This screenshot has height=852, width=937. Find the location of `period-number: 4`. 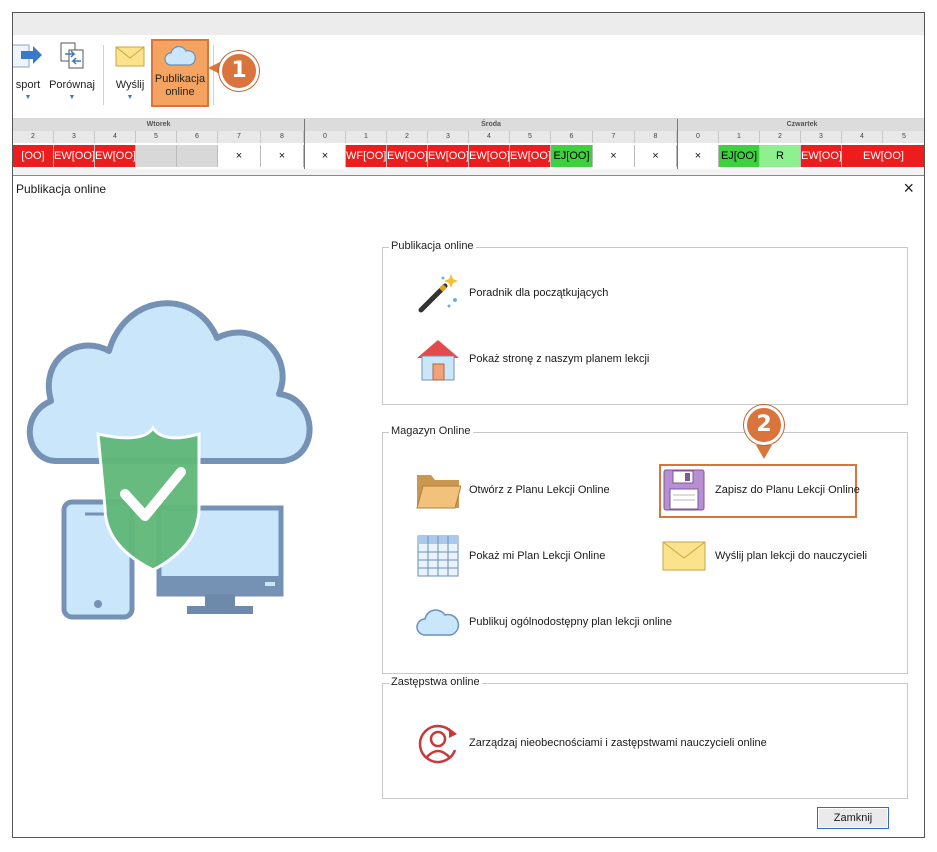

period-number: 4 is located at coordinates (115, 137).